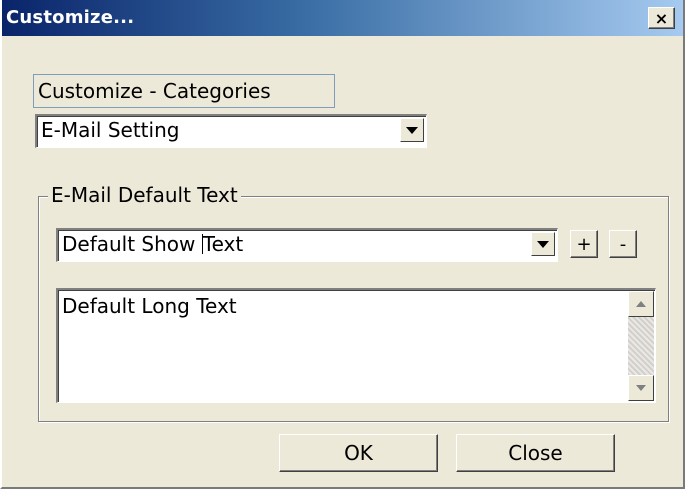  What do you see at coordinates (110, 130) in the screenshot?
I see `category-select-value: E-Mail Setting` at bounding box center [110, 130].